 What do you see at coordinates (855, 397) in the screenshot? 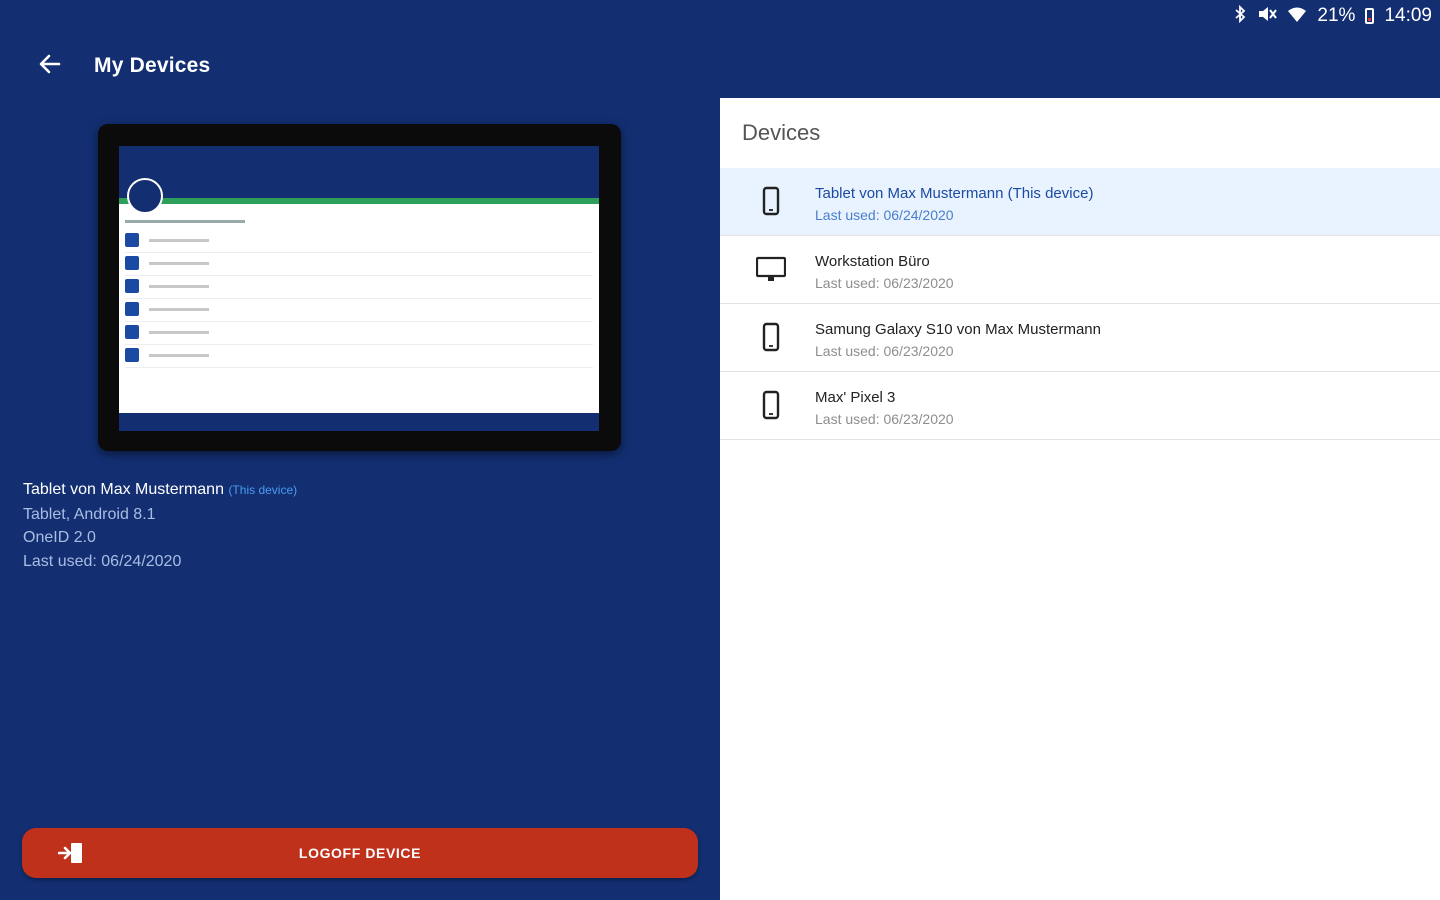
I see `device-item-name: Max' Pixel 3` at bounding box center [855, 397].